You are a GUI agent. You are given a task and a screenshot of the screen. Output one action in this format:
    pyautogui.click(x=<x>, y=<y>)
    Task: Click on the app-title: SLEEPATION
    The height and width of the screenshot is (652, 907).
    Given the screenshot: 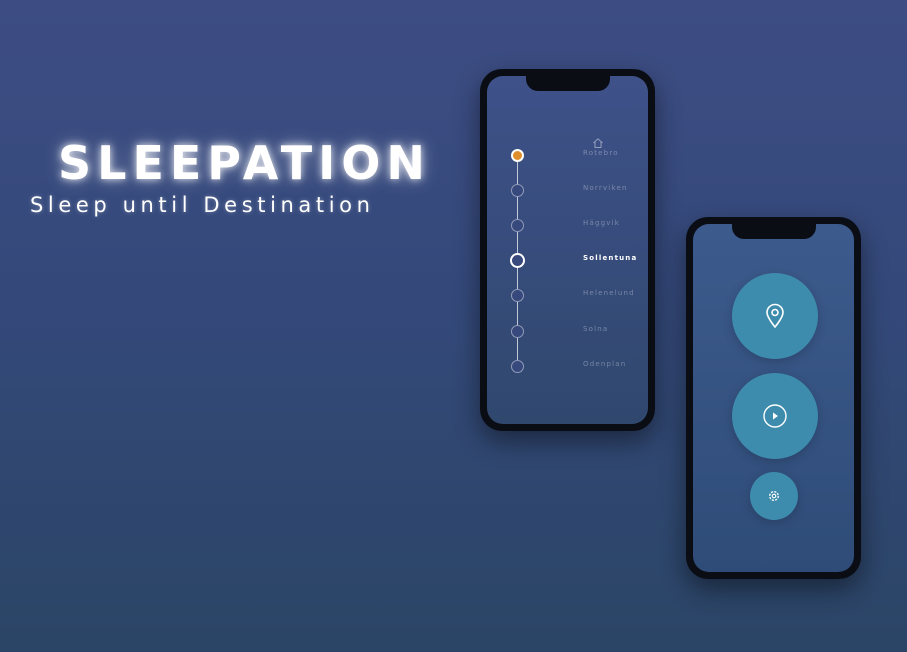 What is the action you would take?
    pyautogui.click(x=244, y=163)
    